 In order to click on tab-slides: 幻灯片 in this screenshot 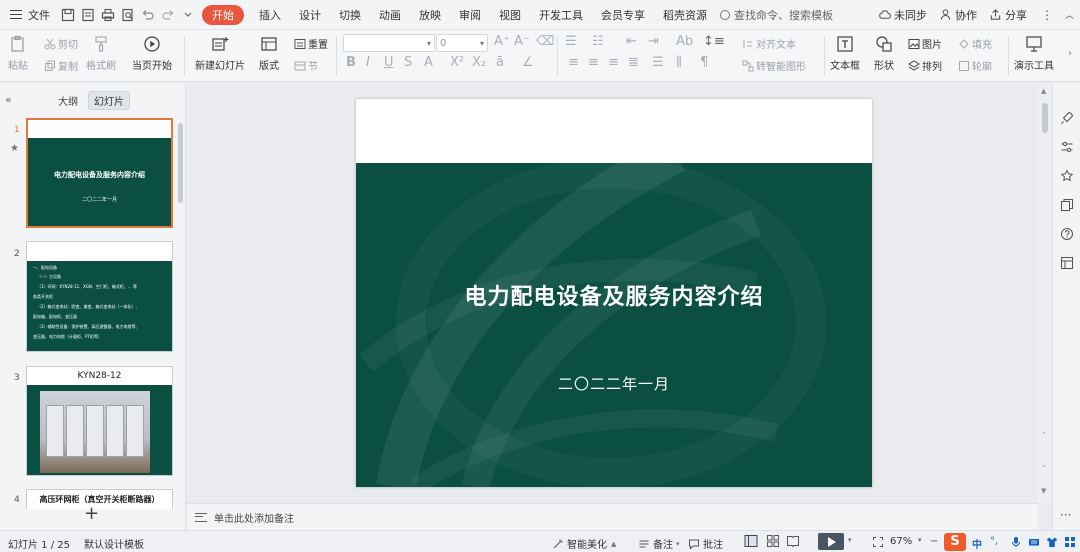, I will do `click(109, 100)`.